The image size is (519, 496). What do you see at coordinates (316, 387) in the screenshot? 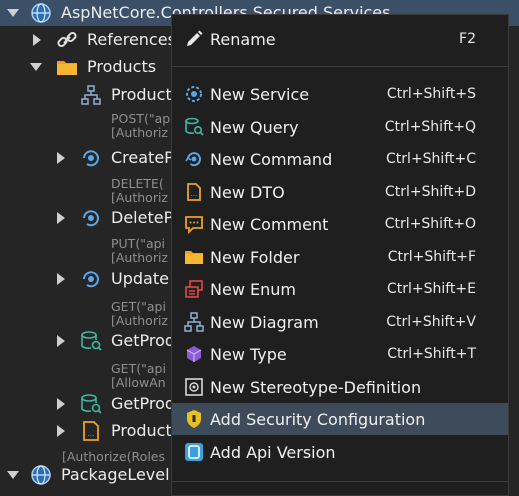
I see `menu-item-label: New Stereotype-Definition` at bounding box center [316, 387].